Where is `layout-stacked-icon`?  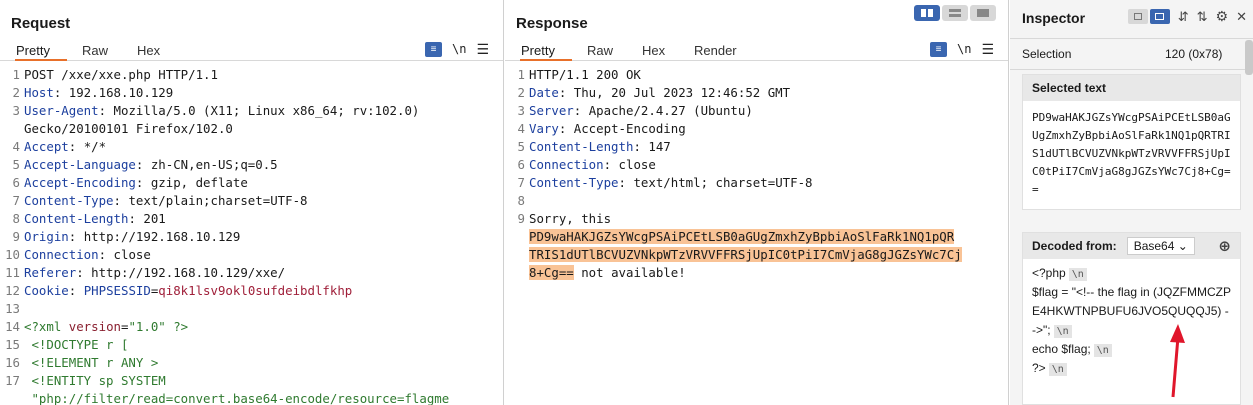
layout-stacked-icon is located at coordinates (955, 13).